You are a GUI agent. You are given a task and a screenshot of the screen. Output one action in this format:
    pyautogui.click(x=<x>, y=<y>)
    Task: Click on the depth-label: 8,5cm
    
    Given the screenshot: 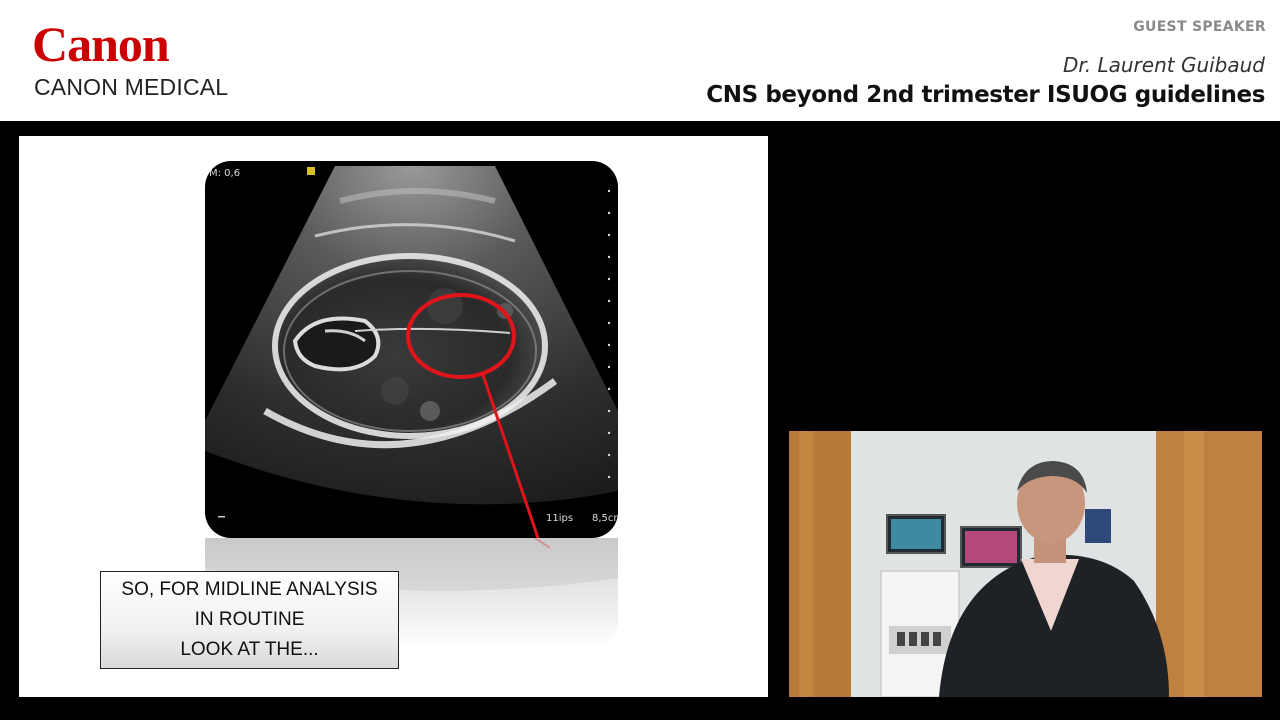 What is the action you would take?
    pyautogui.click(x=605, y=518)
    